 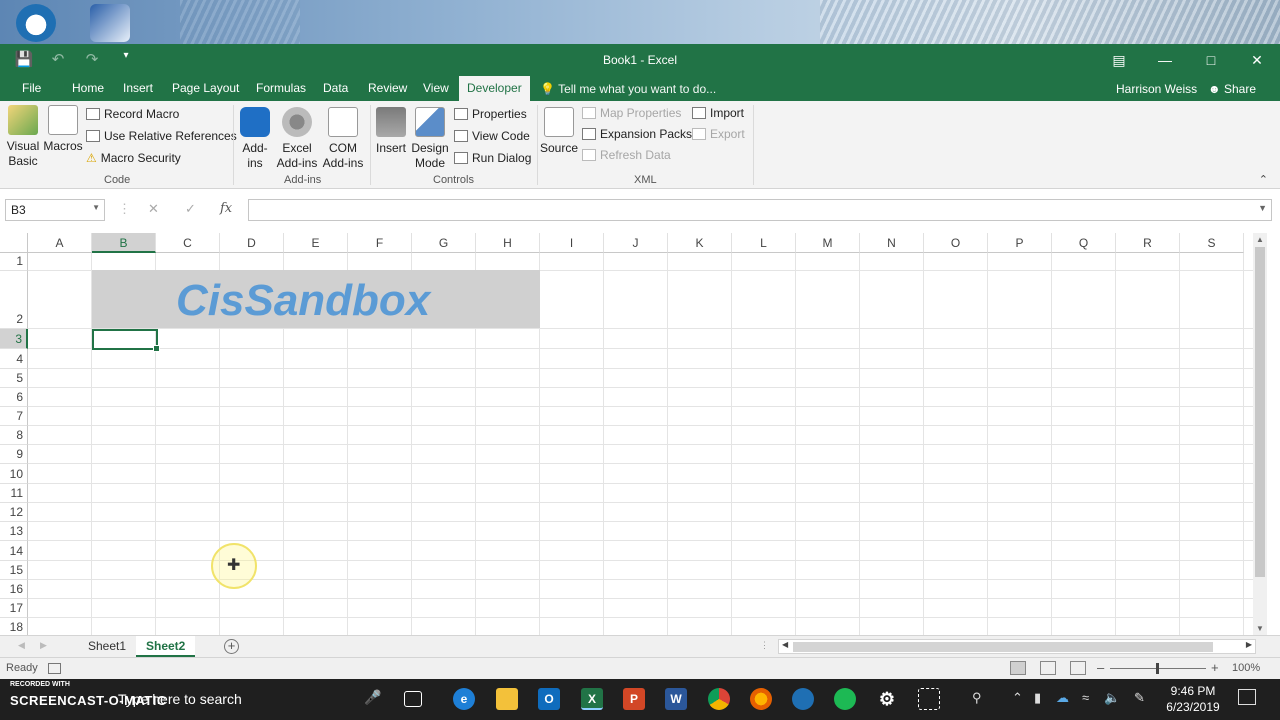 I want to click on chevron-down-icon: ▼, so click(x=96, y=207).